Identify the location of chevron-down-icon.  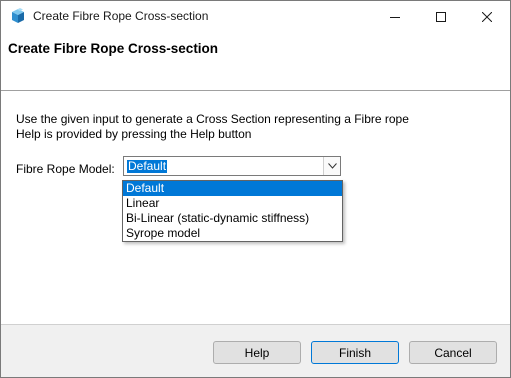
(332, 166).